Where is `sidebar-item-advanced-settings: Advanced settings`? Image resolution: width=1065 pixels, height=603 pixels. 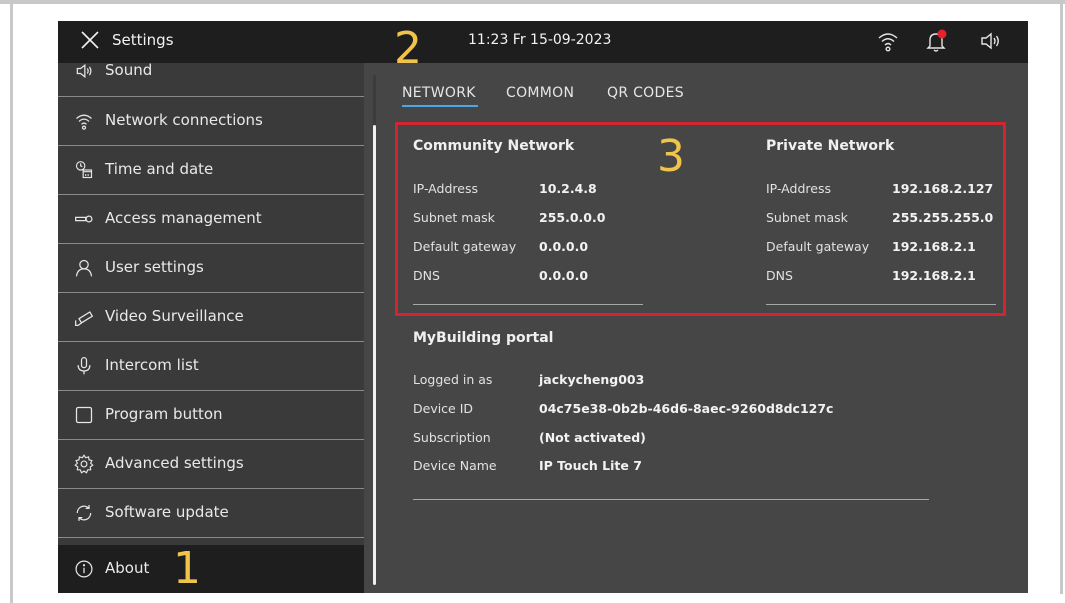
sidebar-item-advanced-settings: Advanced settings is located at coordinates (211, 464).